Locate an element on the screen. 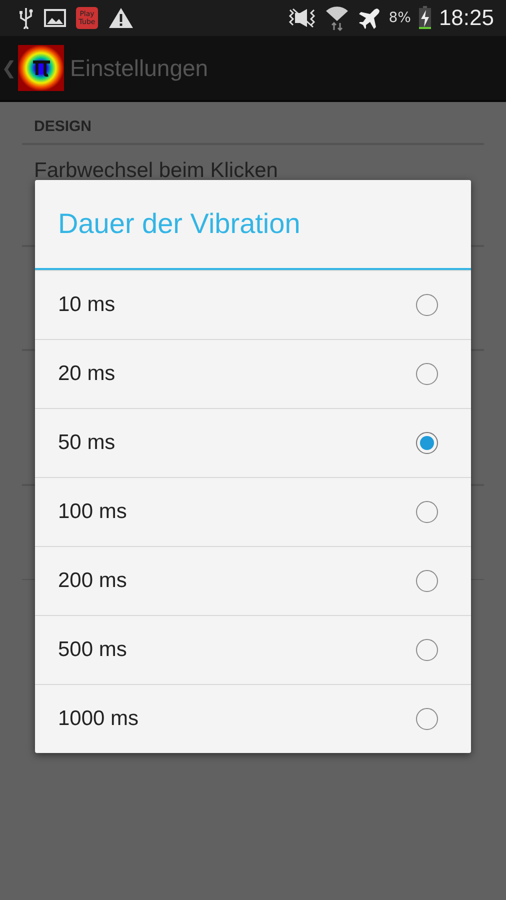 This screenshot has width=506, height=900. option-row: 1000 ms is located at coordinates (253, 718).